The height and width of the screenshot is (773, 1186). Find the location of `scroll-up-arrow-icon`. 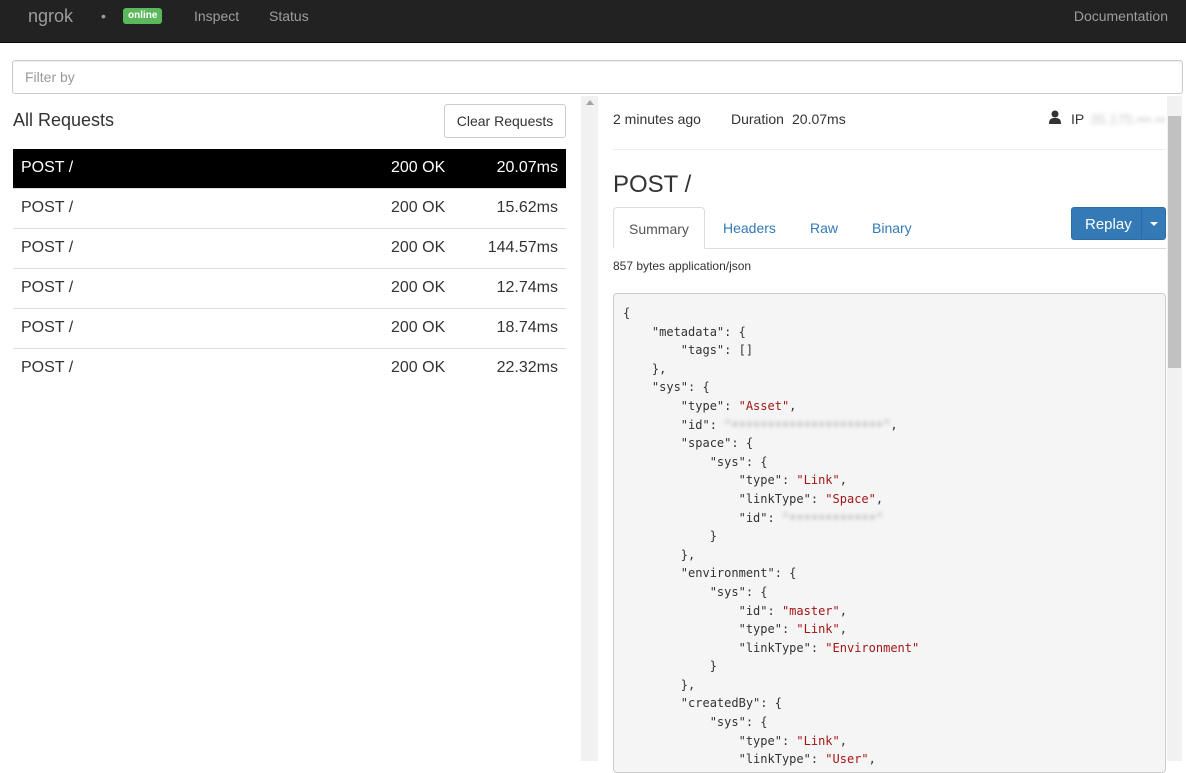

scroll-up-arrow-icon is located at coordinates (590, 102).